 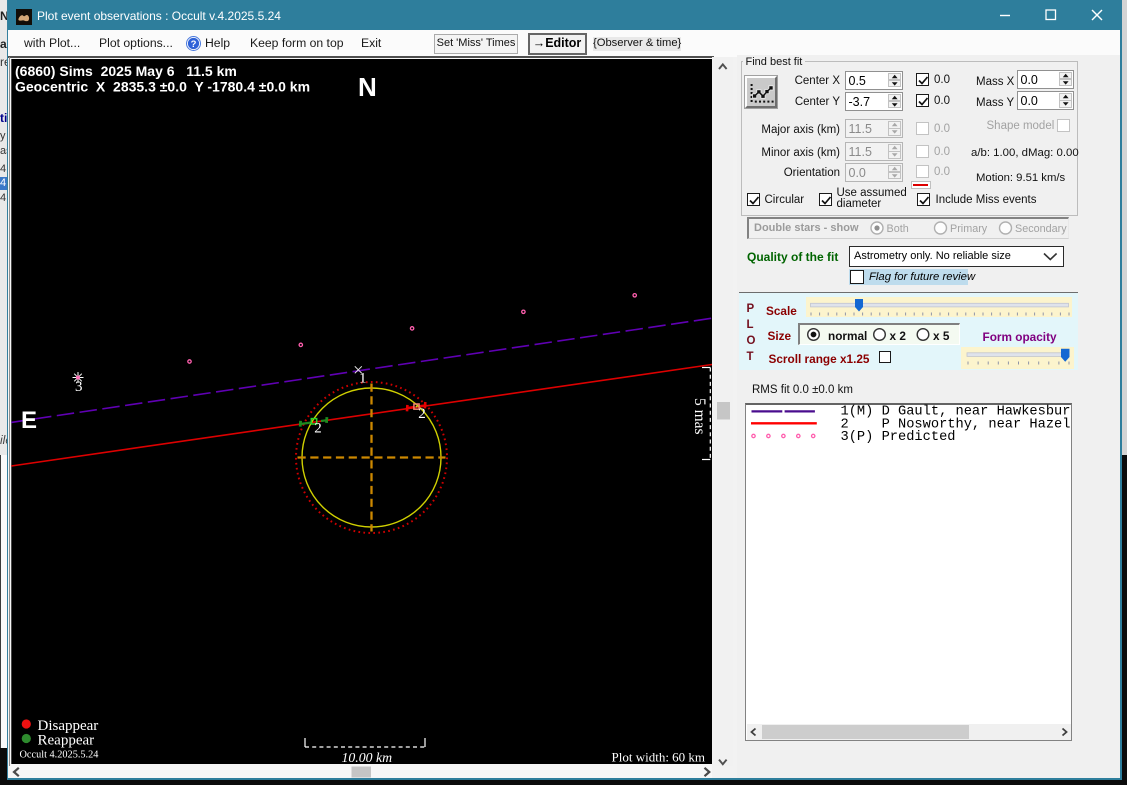 I want to click on svg-text: E, so click(x=29, y=420).